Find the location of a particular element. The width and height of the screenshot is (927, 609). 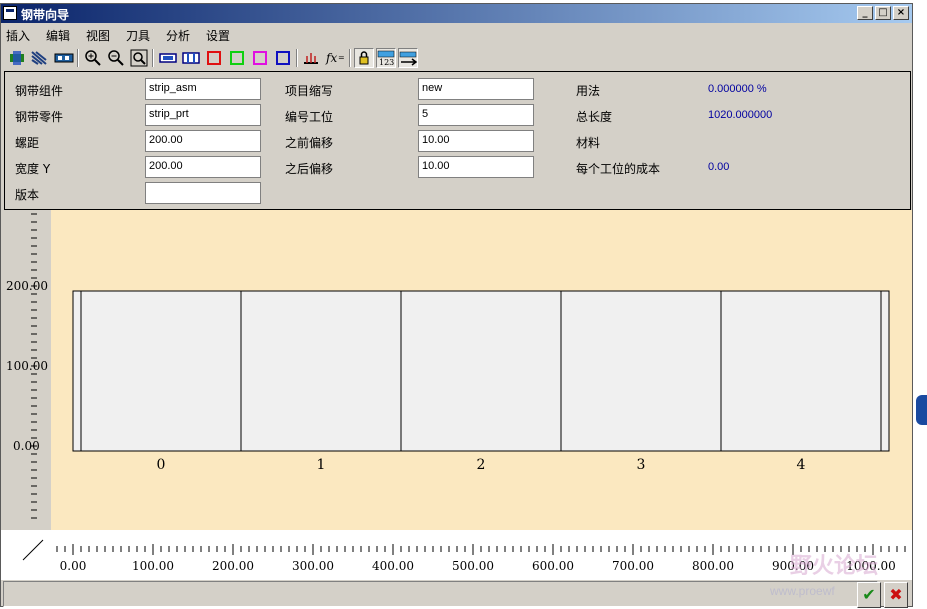

x-tick-label-0: 0.00 is located at coordinates (73, 566).